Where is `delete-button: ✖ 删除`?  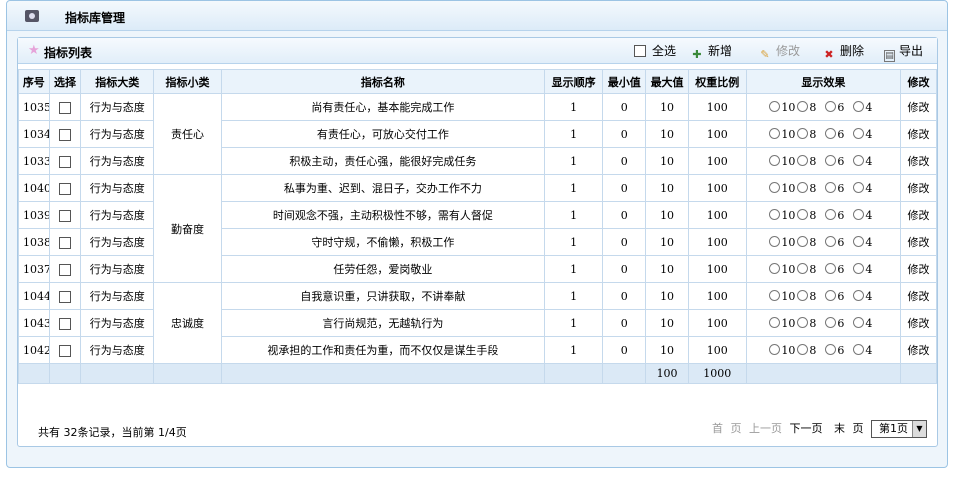
delete-button: ✖ 删除 is located at coordinates (843, 52).